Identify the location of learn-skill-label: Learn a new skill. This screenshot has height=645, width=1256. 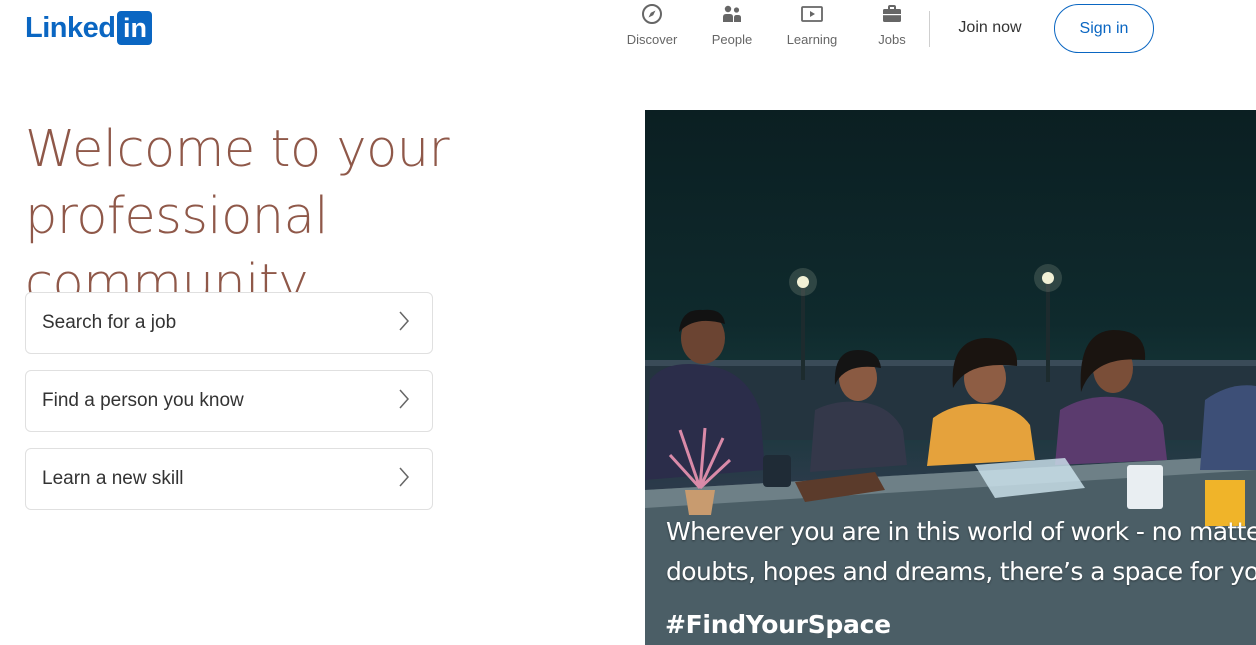
(113, 478).